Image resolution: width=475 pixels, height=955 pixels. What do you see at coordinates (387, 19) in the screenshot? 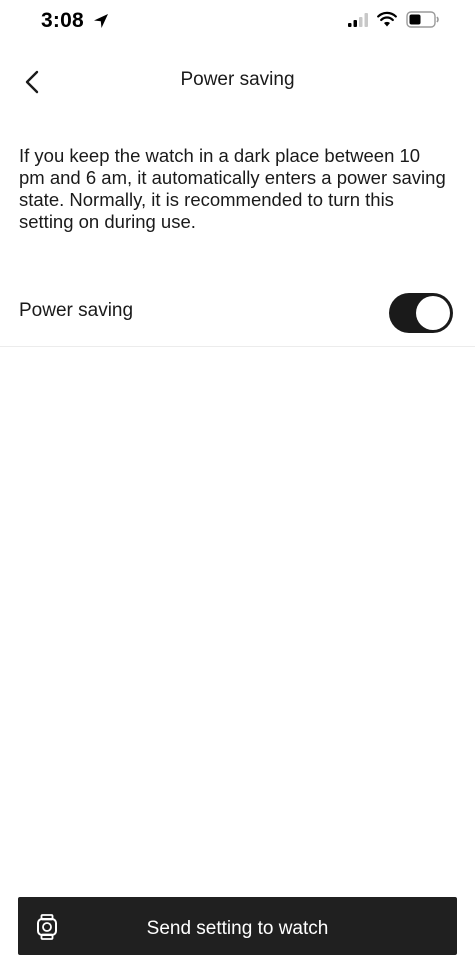
I see `wifi-icon` at bounding box center [387, 19].